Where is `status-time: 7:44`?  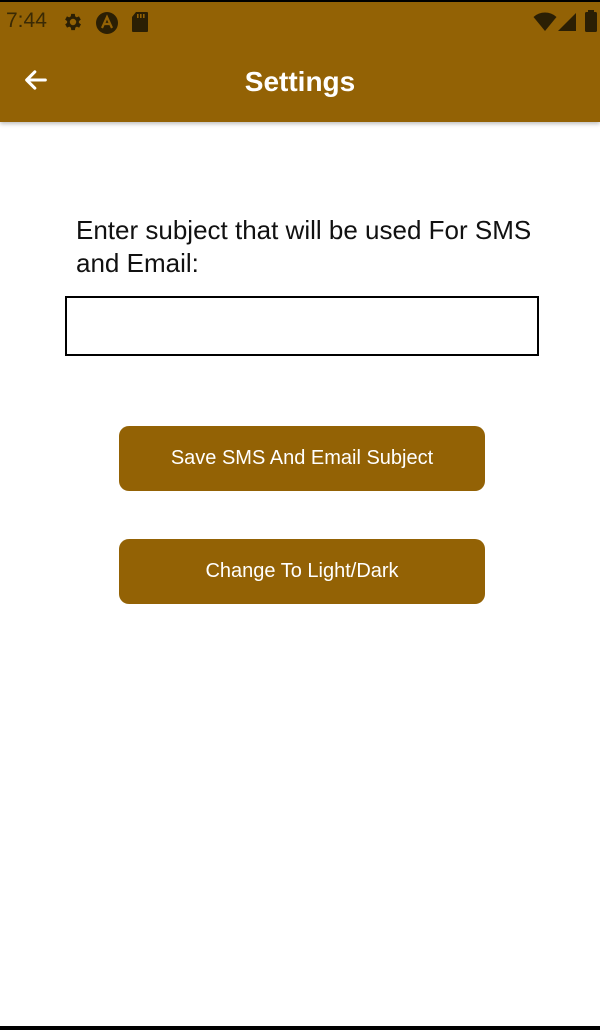
status-time: 7:44 is located at coordinates (26, 20).